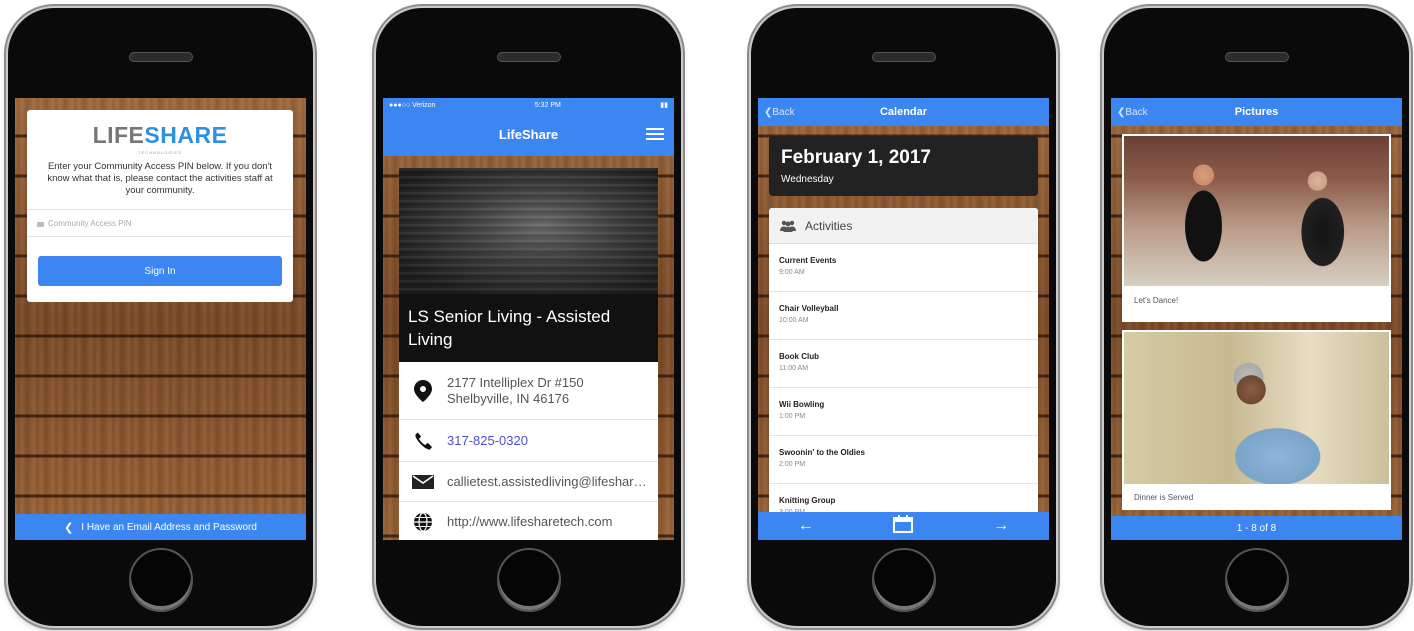 This screenshot has width=1414, height=631. I want to click on people-icon, so click(788, 226).